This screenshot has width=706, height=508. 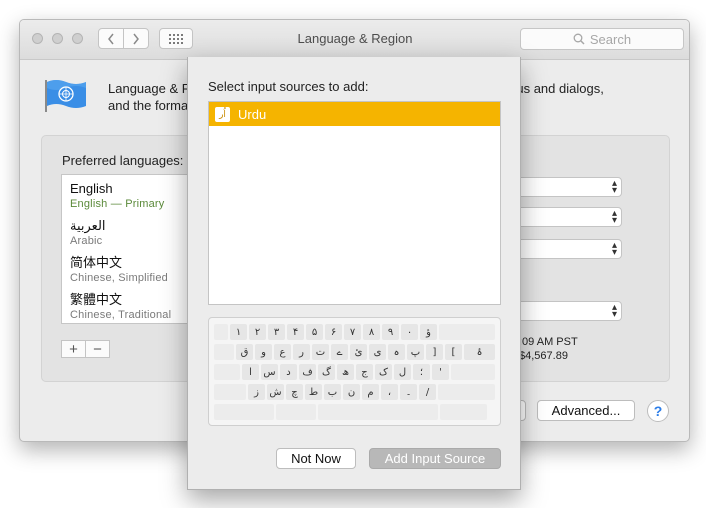 What do you see at coordinates (37, 38) in the screenshot?
I see `close-button` at bounding box center [37, 38].